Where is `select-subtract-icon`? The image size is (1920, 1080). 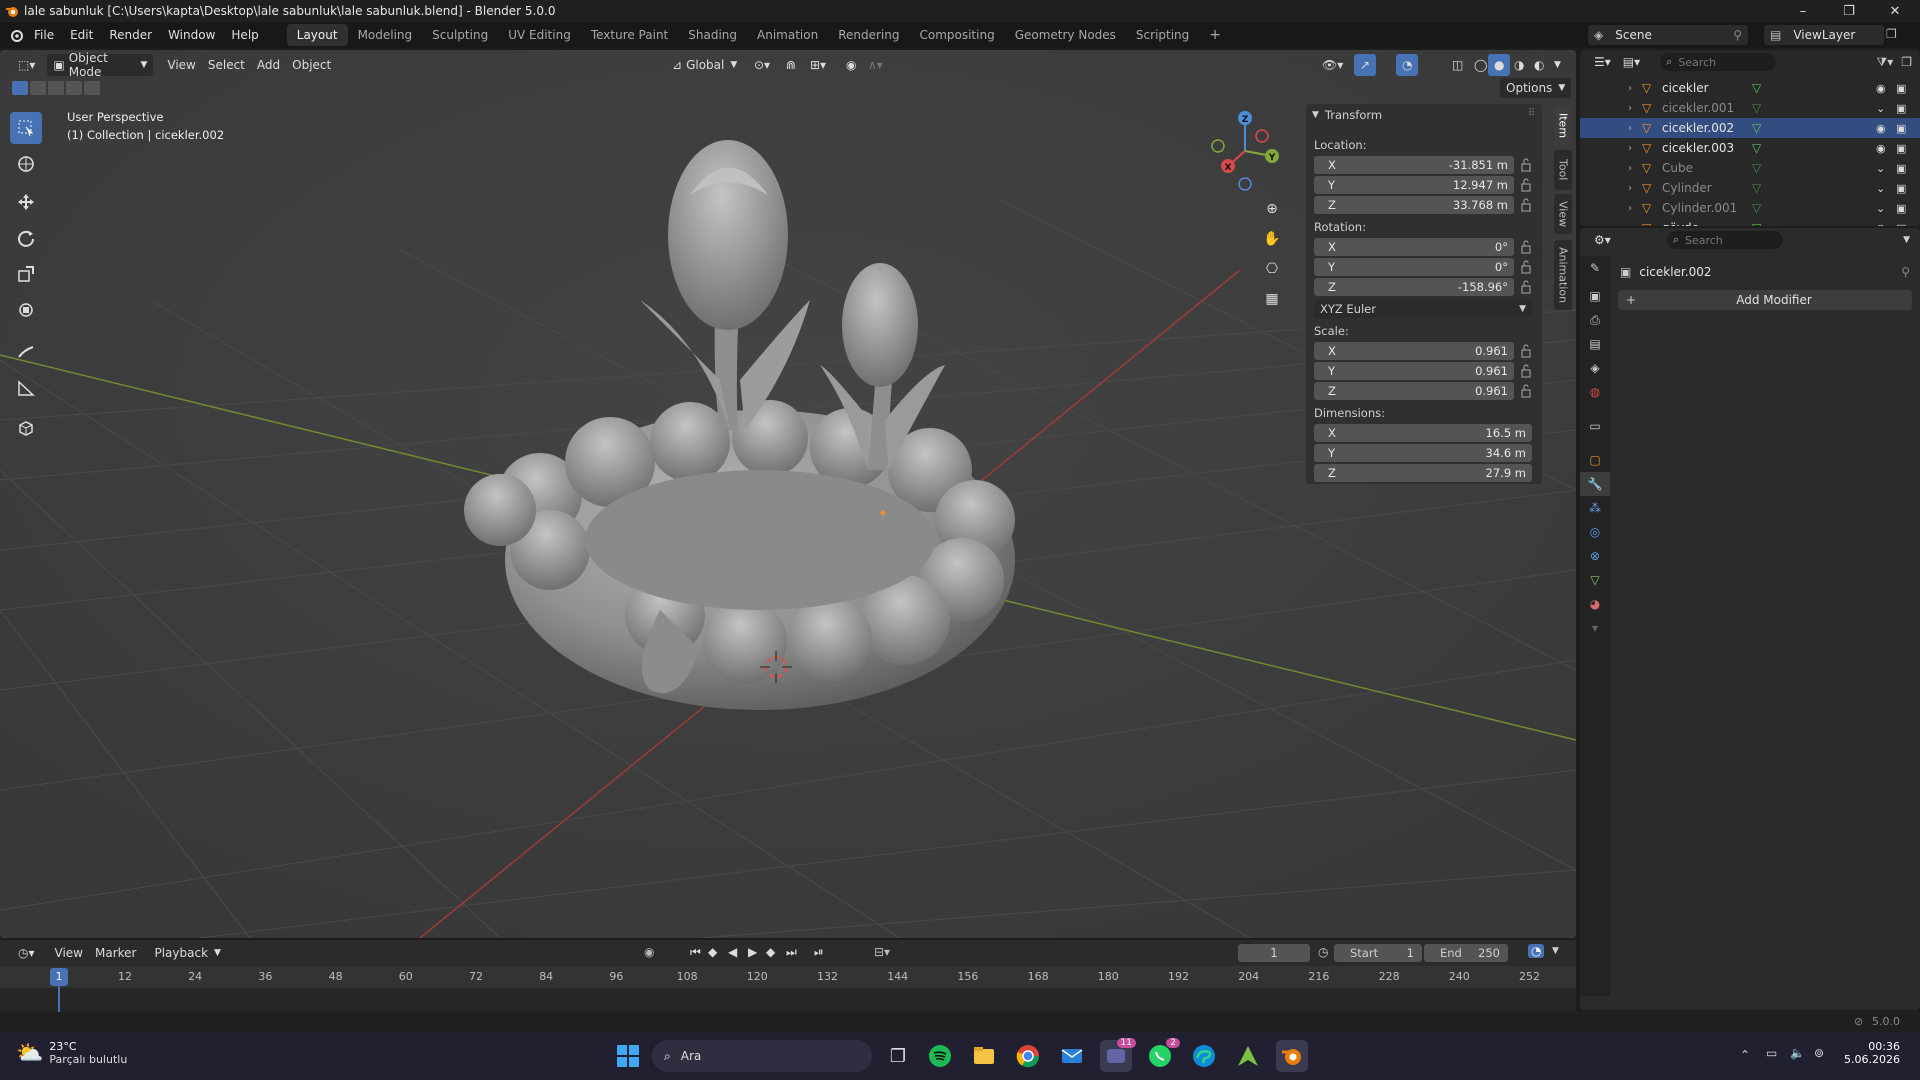
select-subtract-icon is located at coordinates (56, 88).